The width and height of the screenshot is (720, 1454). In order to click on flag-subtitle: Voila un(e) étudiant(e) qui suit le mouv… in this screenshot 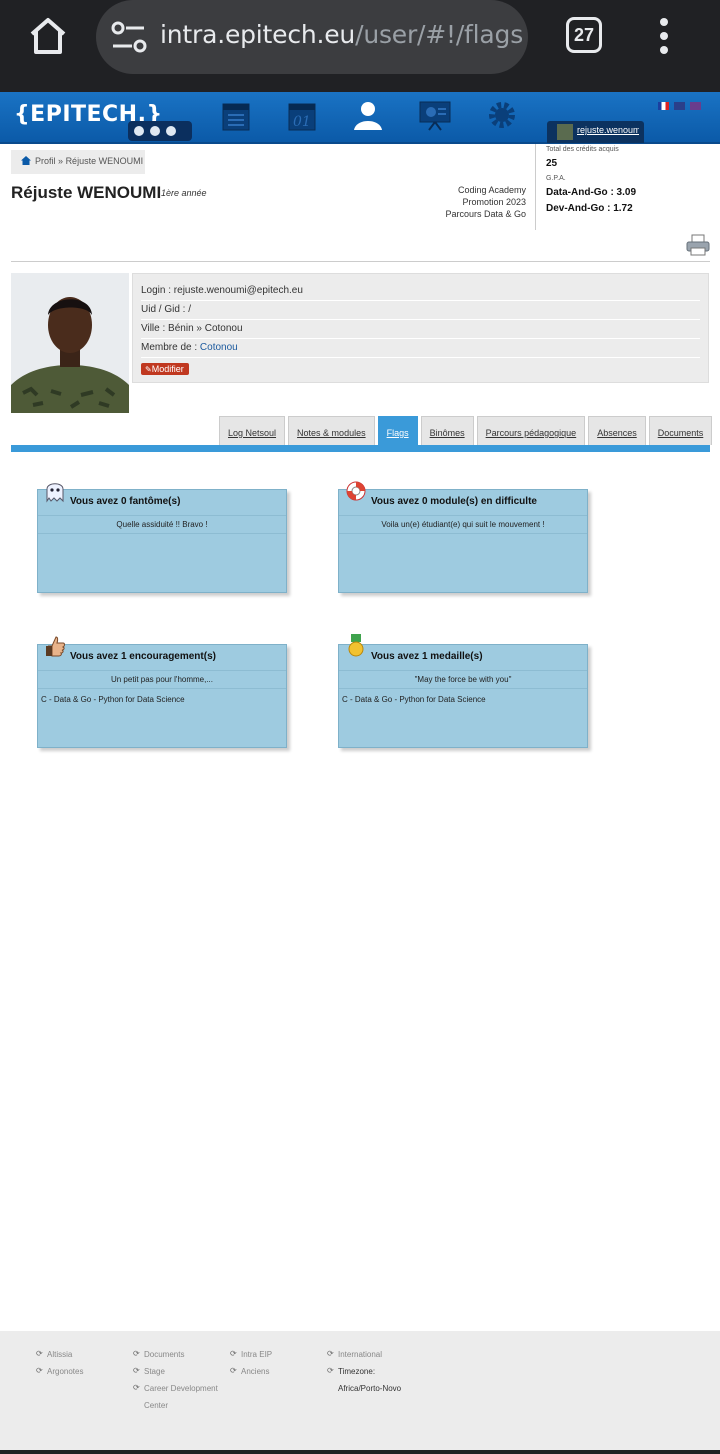, I will do `click(463, 524)`.